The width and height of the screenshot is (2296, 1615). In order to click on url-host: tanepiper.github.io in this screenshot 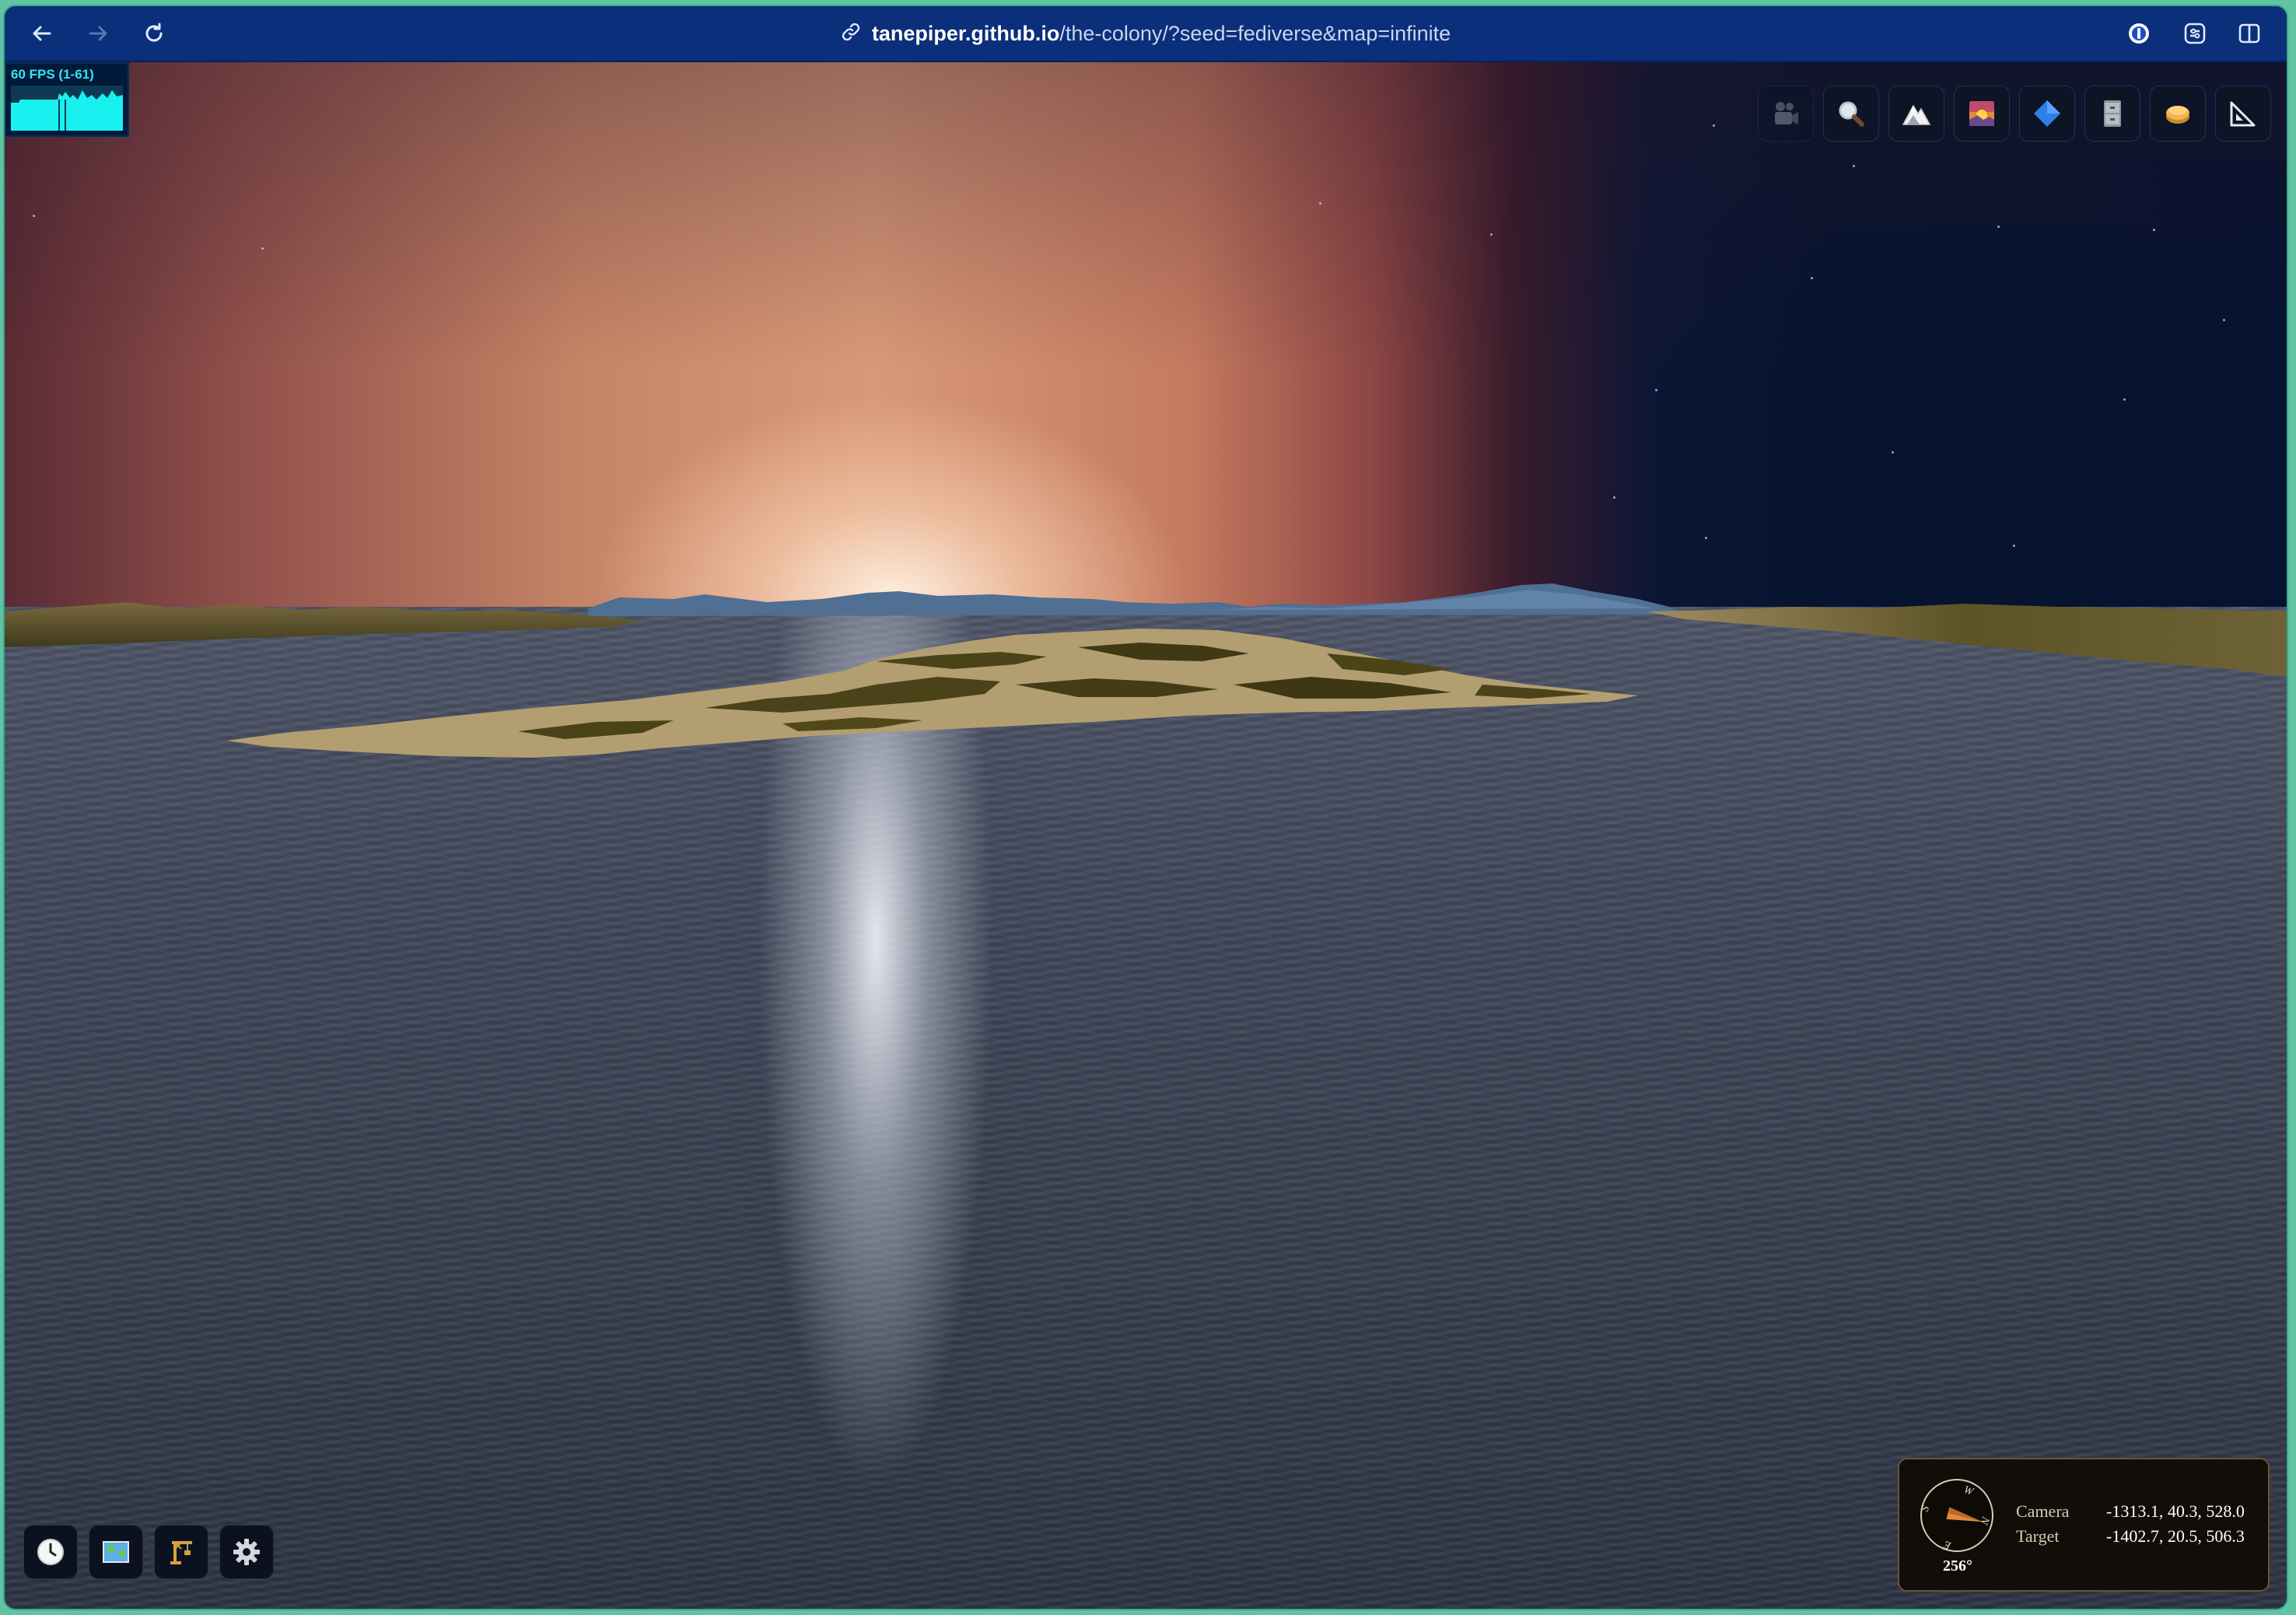, I will do `click(965, 33)`.